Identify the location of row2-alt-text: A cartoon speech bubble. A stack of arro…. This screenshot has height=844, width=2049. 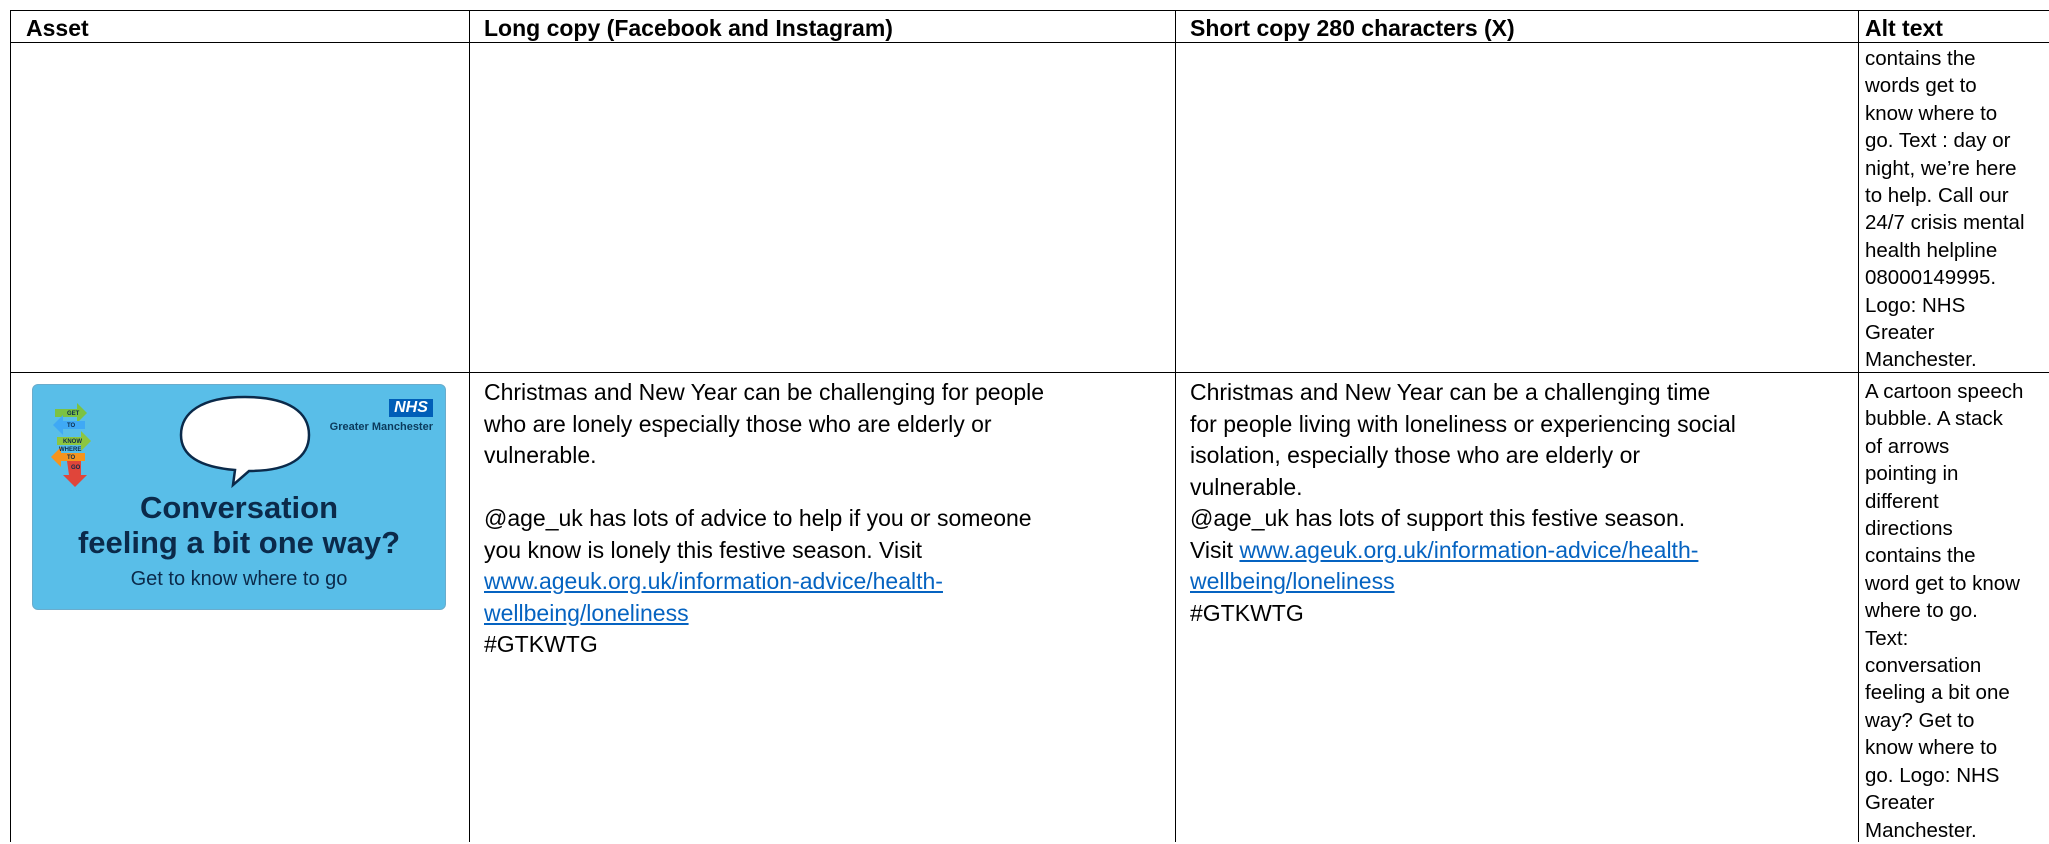
(1957, 611).